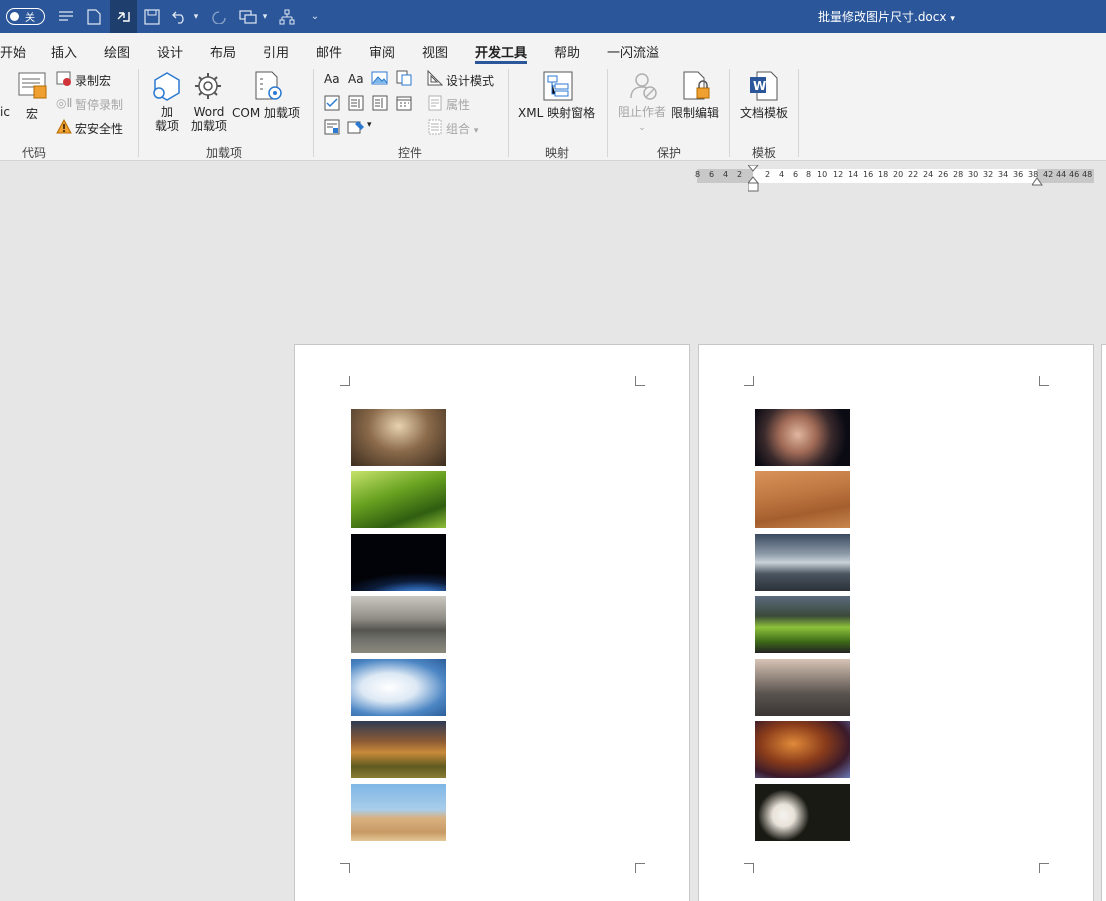 The height and width of the screenshot is (901, 1106). I want to click on picture-control-icon, so click(379, 80).